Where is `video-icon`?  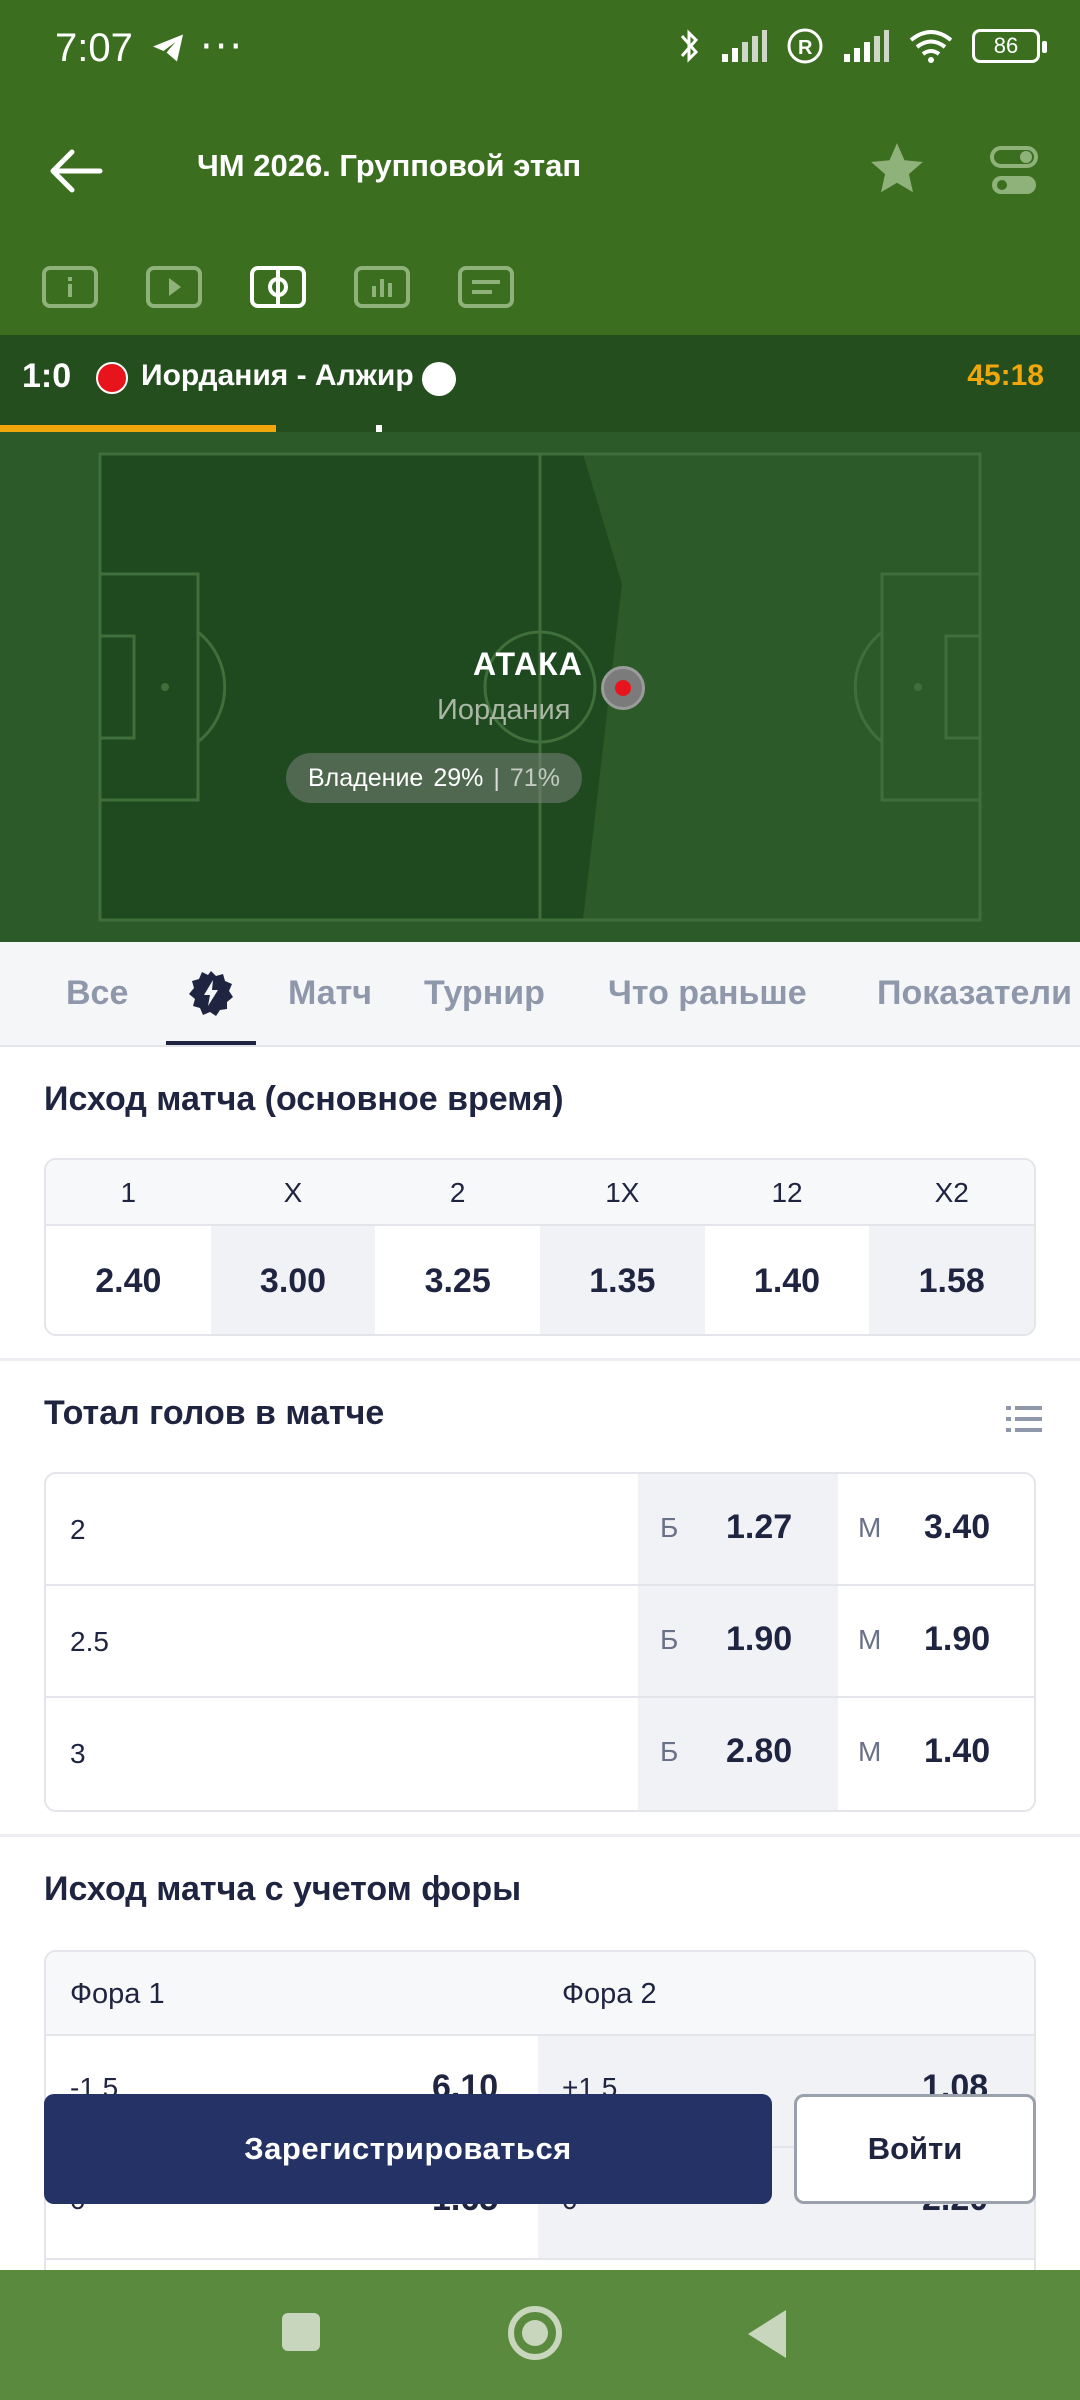
video-icon is located at coordinates (174, 287).